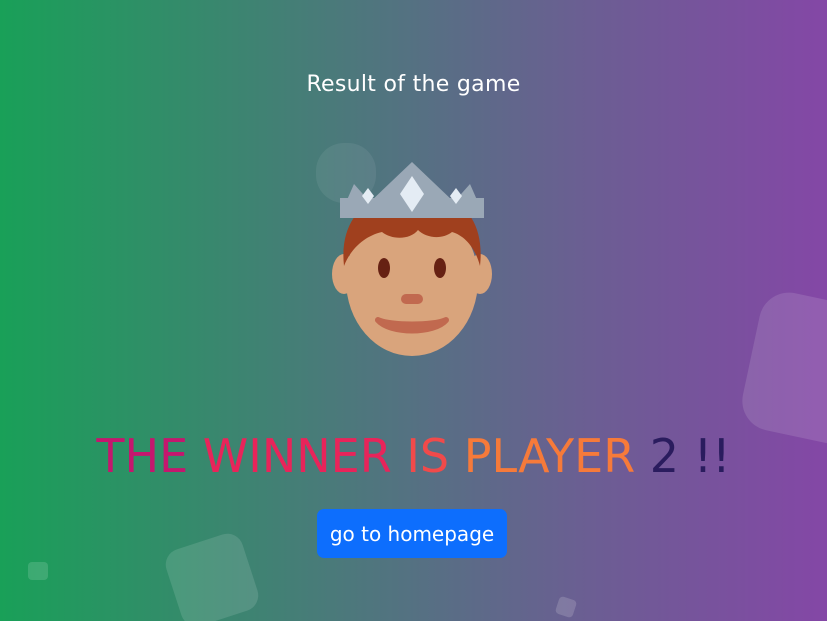 The image size is (827, 621). I want to click on winner-exclaim: !!, so click(712, 456).